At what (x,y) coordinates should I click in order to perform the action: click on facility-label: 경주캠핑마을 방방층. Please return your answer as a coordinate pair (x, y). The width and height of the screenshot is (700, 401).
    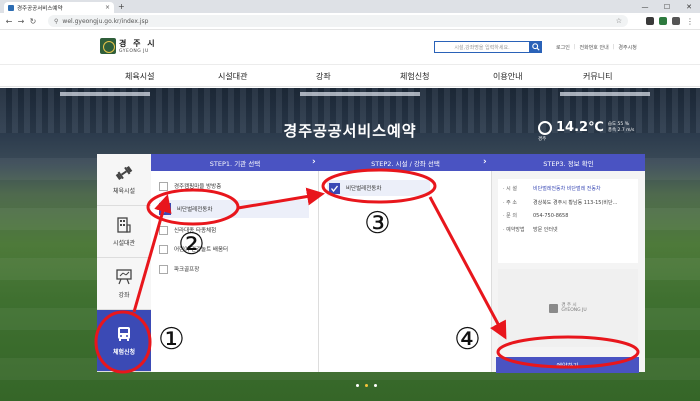
    Looking at the image, I should click on (198, 187).